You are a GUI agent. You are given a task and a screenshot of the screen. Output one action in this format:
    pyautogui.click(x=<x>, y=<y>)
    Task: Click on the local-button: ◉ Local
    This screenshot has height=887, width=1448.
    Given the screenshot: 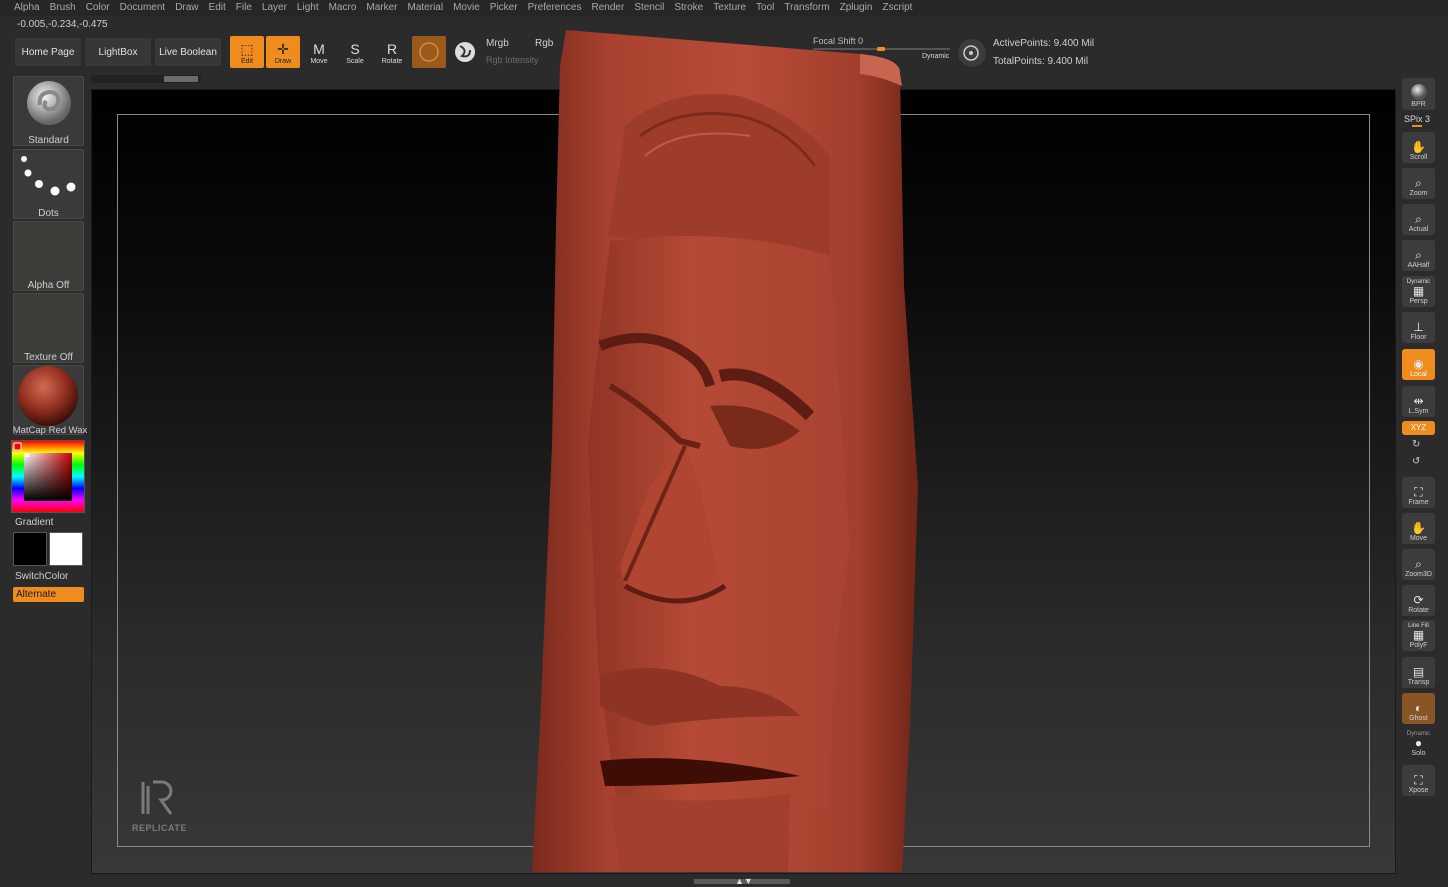 What is the action you would take?
    pyautogui.click(x=1418, y=364)
    